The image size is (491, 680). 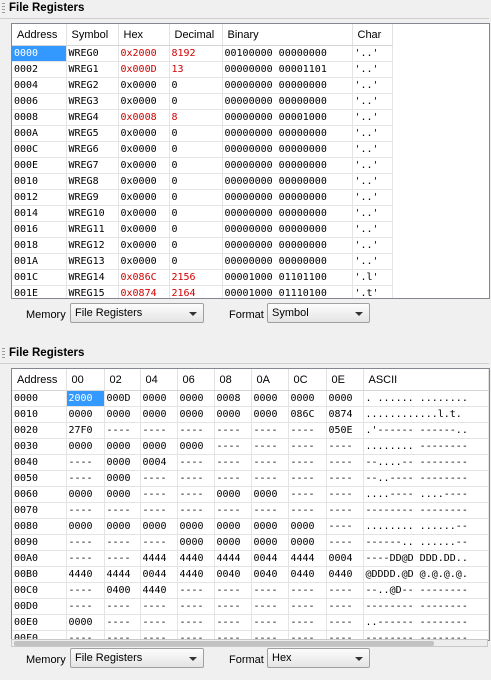 I want to click on cell-symbol: WREG11, so click(x=92, y=229).